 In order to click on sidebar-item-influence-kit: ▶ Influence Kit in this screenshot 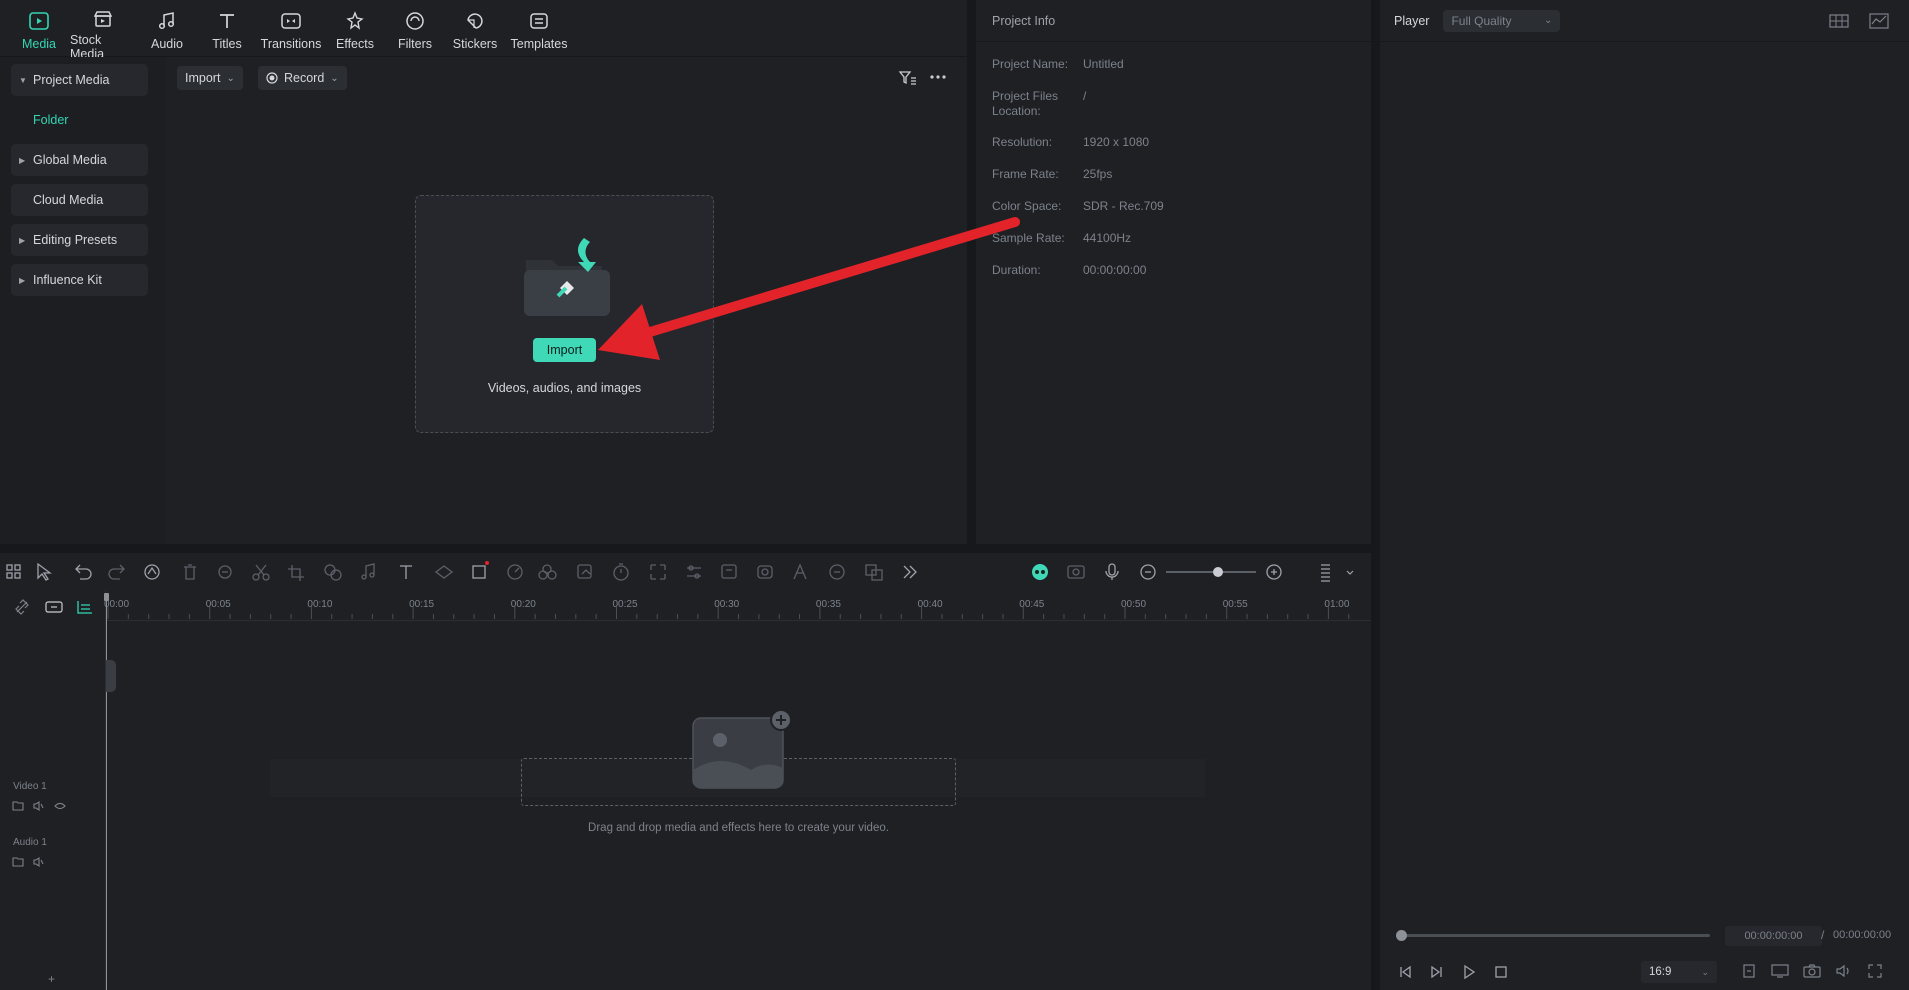, I will do `click(79, 280)`.